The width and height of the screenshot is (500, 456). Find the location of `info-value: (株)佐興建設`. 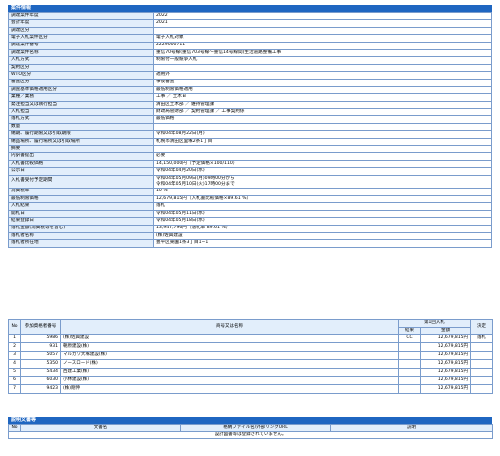

info-value: (株)佐興建設 is located at coordinates (322, 236).